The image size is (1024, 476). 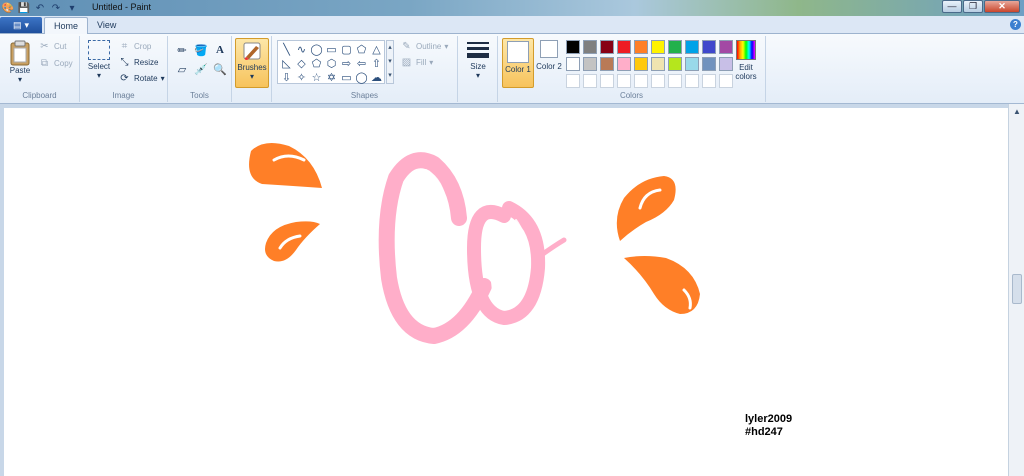 What do you see at coordinates (390, 62) in the screenshot?
I see `shapes-scroll: ▴ ▾ ▾` at bounding box center [390, 62].